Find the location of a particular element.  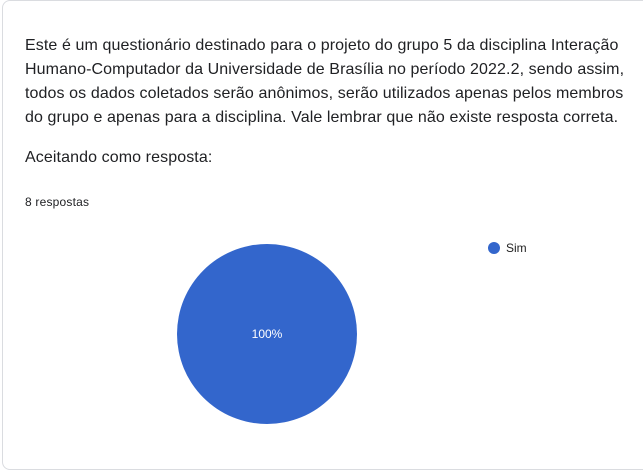

pie-chart: 100% is located at coordinates (267, 334).